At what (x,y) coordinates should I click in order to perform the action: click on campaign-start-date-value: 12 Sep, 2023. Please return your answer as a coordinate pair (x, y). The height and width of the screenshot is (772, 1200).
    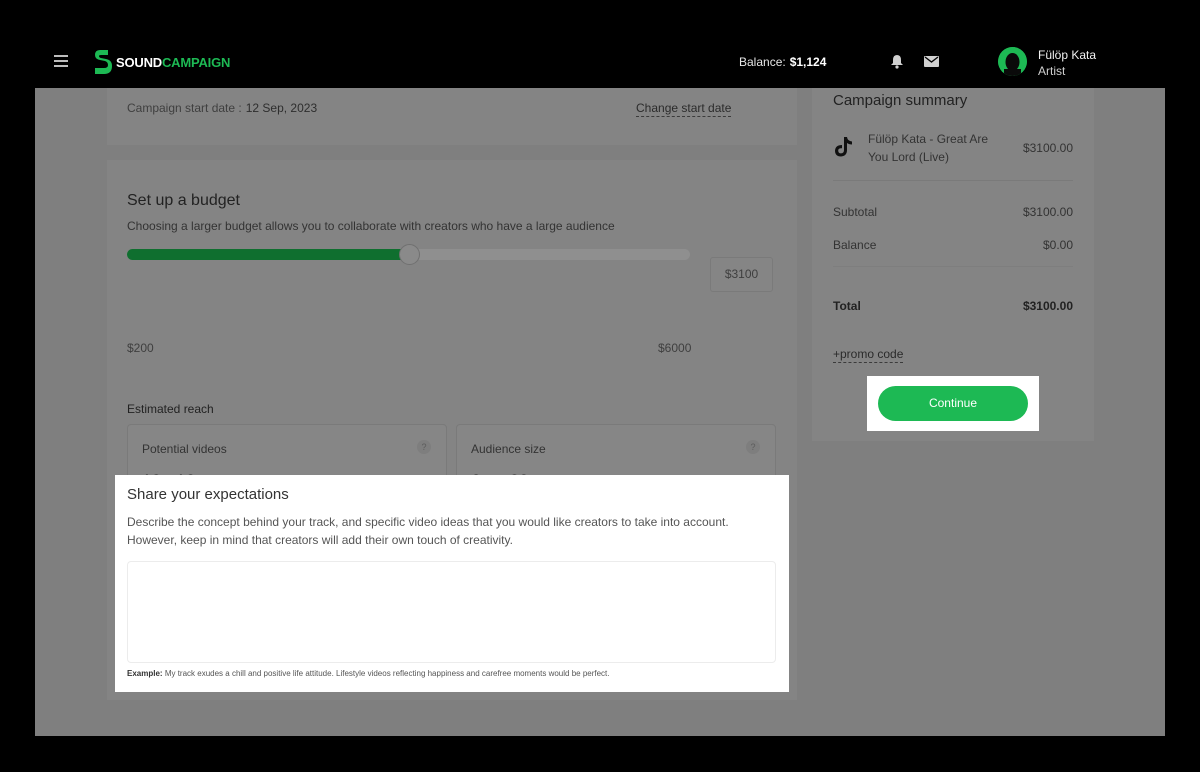
    Looking at the image, I should click on (281, 108).